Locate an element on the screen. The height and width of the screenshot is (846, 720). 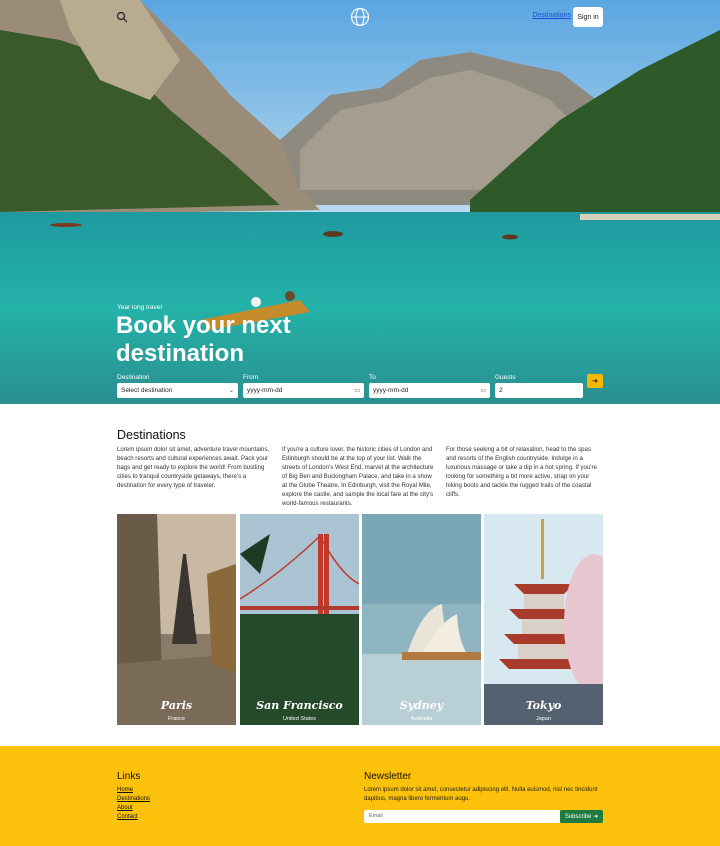
top-navigation: Destinations Sign in is located at coordinates (360, 18).